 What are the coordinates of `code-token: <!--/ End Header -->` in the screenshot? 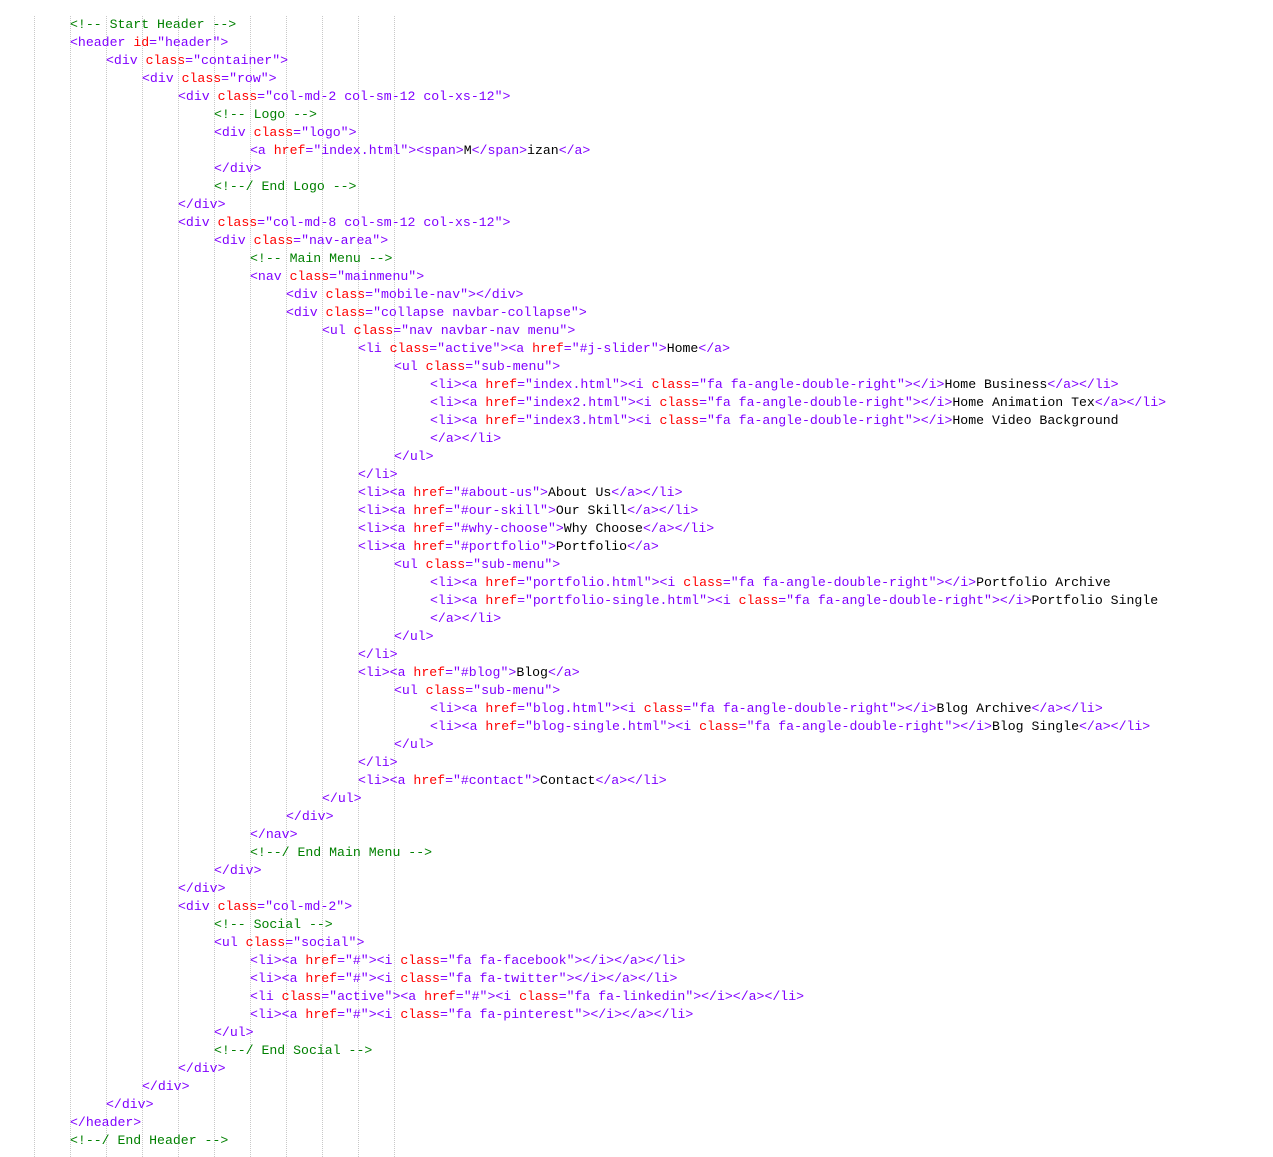 It's located at (149, 1140).